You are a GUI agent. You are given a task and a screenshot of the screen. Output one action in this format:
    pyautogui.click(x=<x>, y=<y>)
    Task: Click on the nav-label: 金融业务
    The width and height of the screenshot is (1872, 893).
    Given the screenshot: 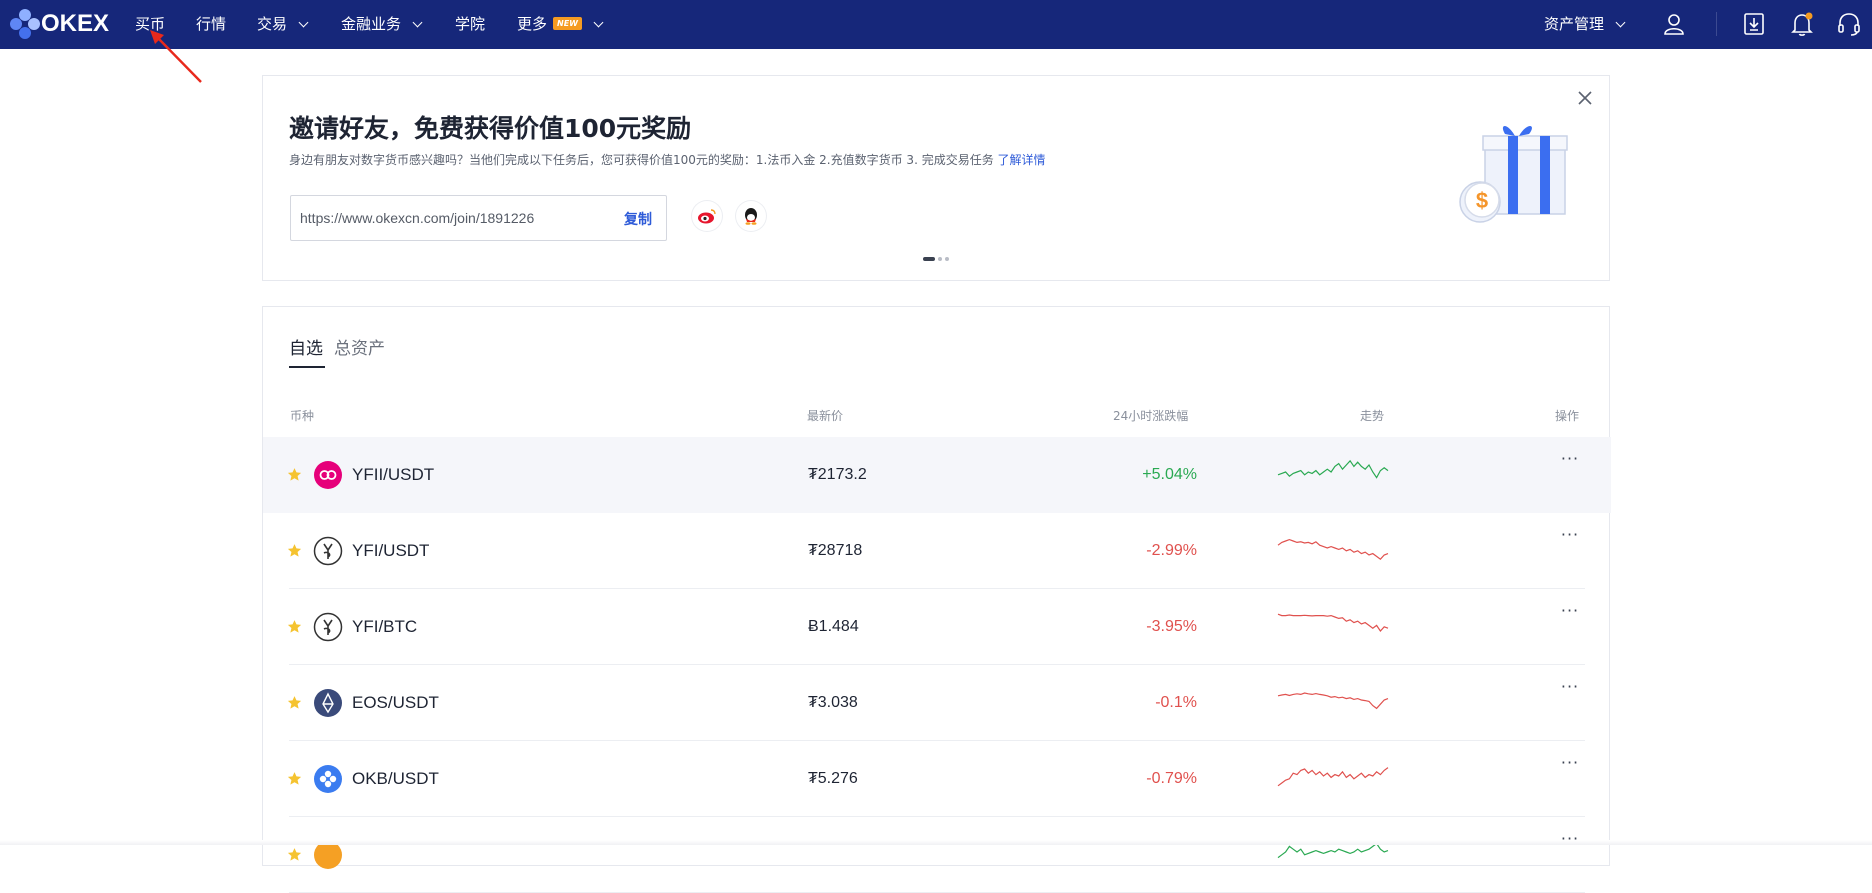 What is the action you would take?
    pyautogui.click(x=371, y=24)
    